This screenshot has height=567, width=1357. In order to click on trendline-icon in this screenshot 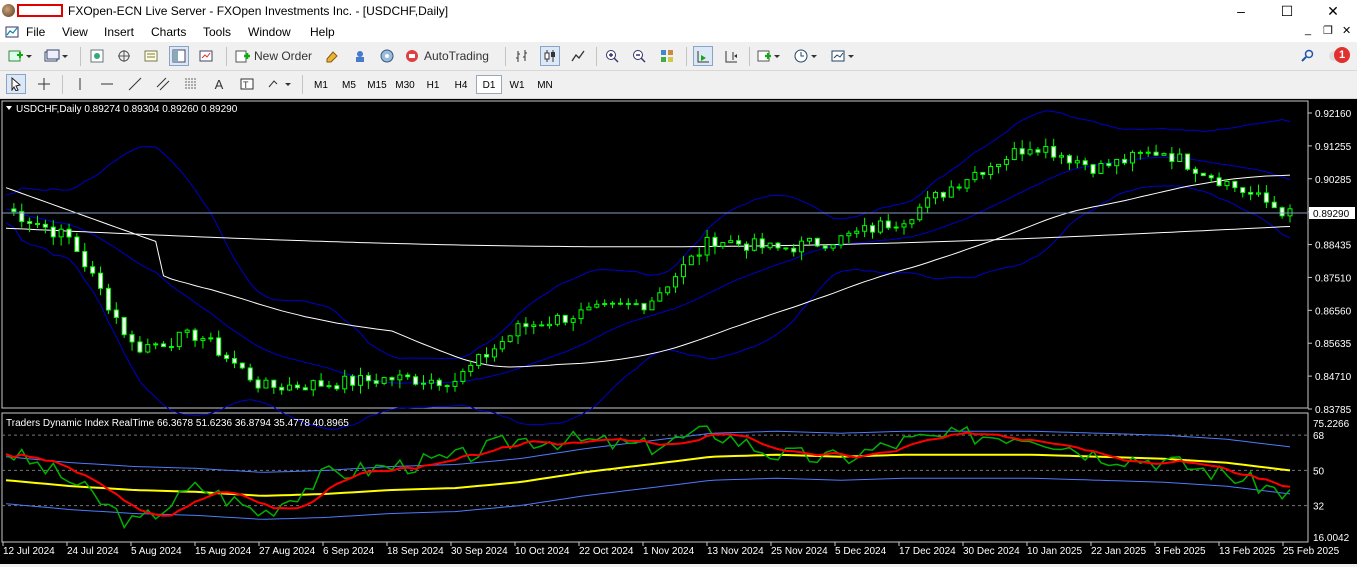, I will do `click(135, 84)`.